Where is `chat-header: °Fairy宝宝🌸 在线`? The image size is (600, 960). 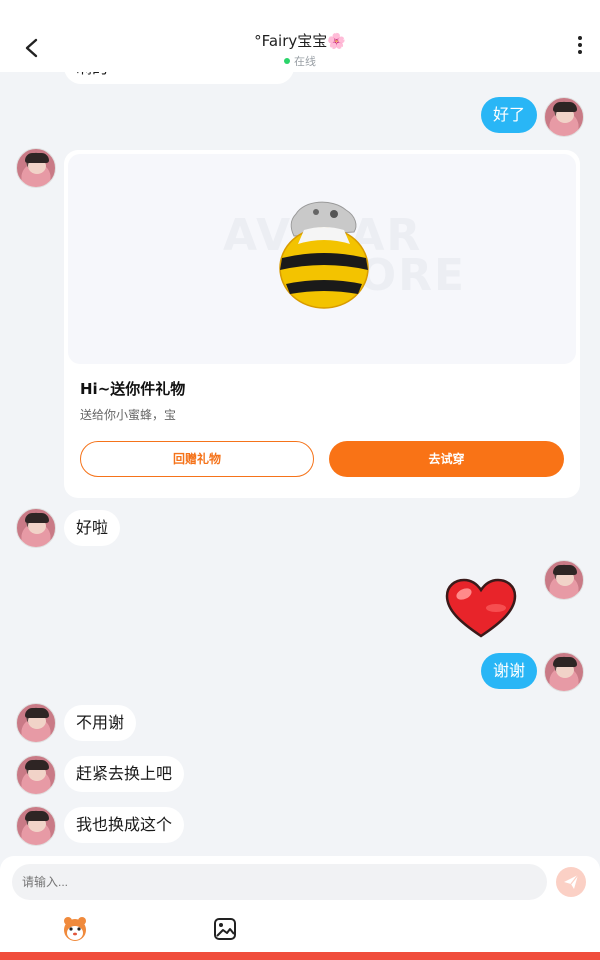
chat-header: °Fairy宝宝🌸 在线 is located at coordinates (300, 36).